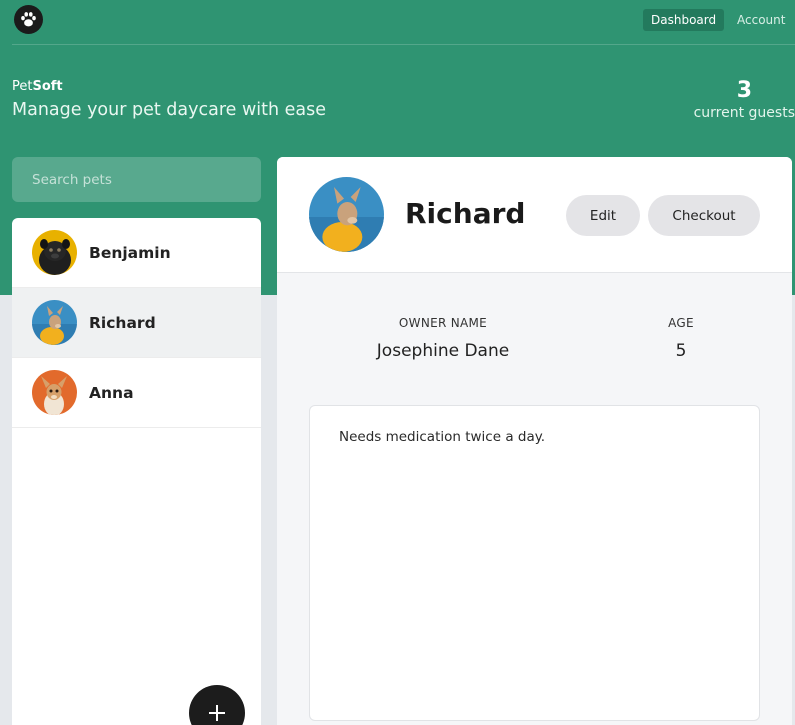  Describe the element at coordinates (744, 113) in the screenshot. I see `guest-count-label: current guests` at that location.